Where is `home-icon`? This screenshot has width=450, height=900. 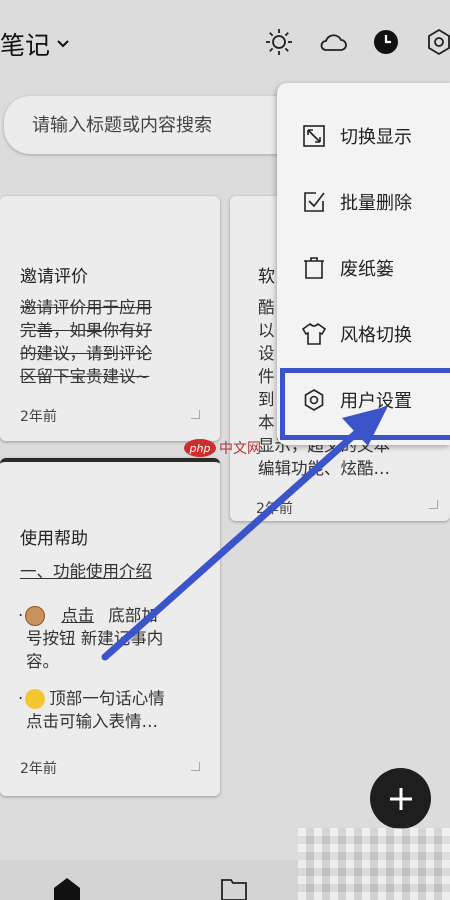
home-icon is located at coordinates (67, 888).